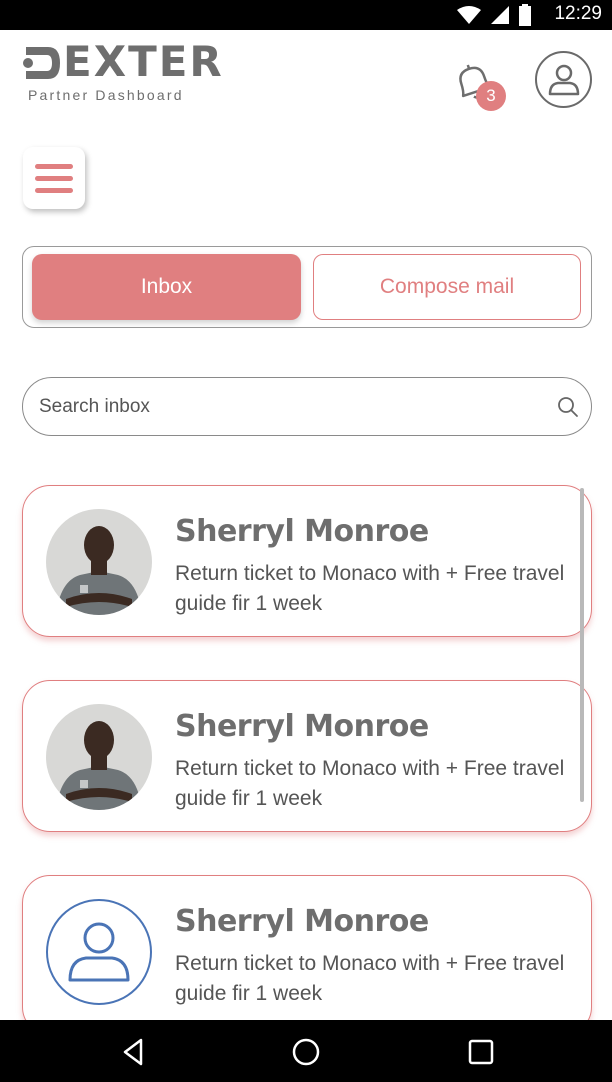  Describe the element at coordinates (134, 1052) in the screenshot. I see `back-icon` at that location.